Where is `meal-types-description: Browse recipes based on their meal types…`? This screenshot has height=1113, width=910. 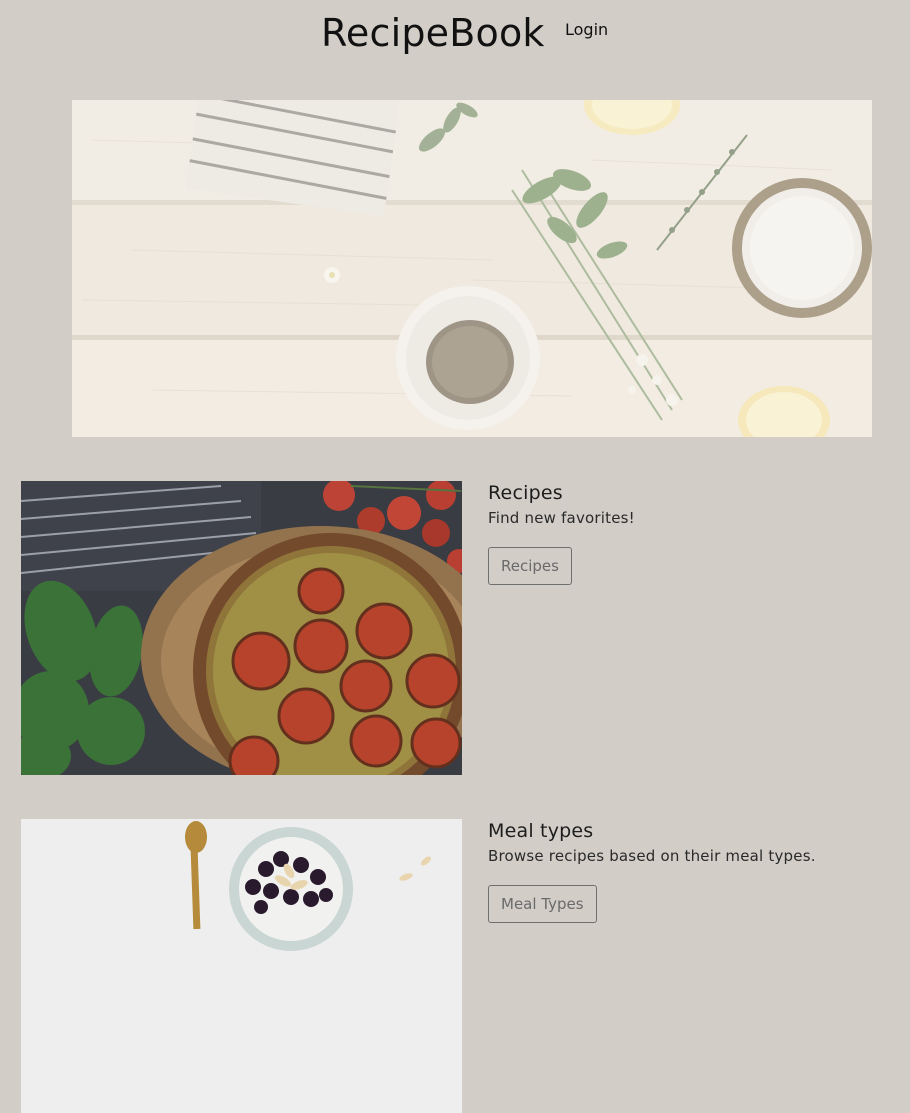 meal-types-description: Browse recipes based on their meal types… is located at coordinates (652, 856).